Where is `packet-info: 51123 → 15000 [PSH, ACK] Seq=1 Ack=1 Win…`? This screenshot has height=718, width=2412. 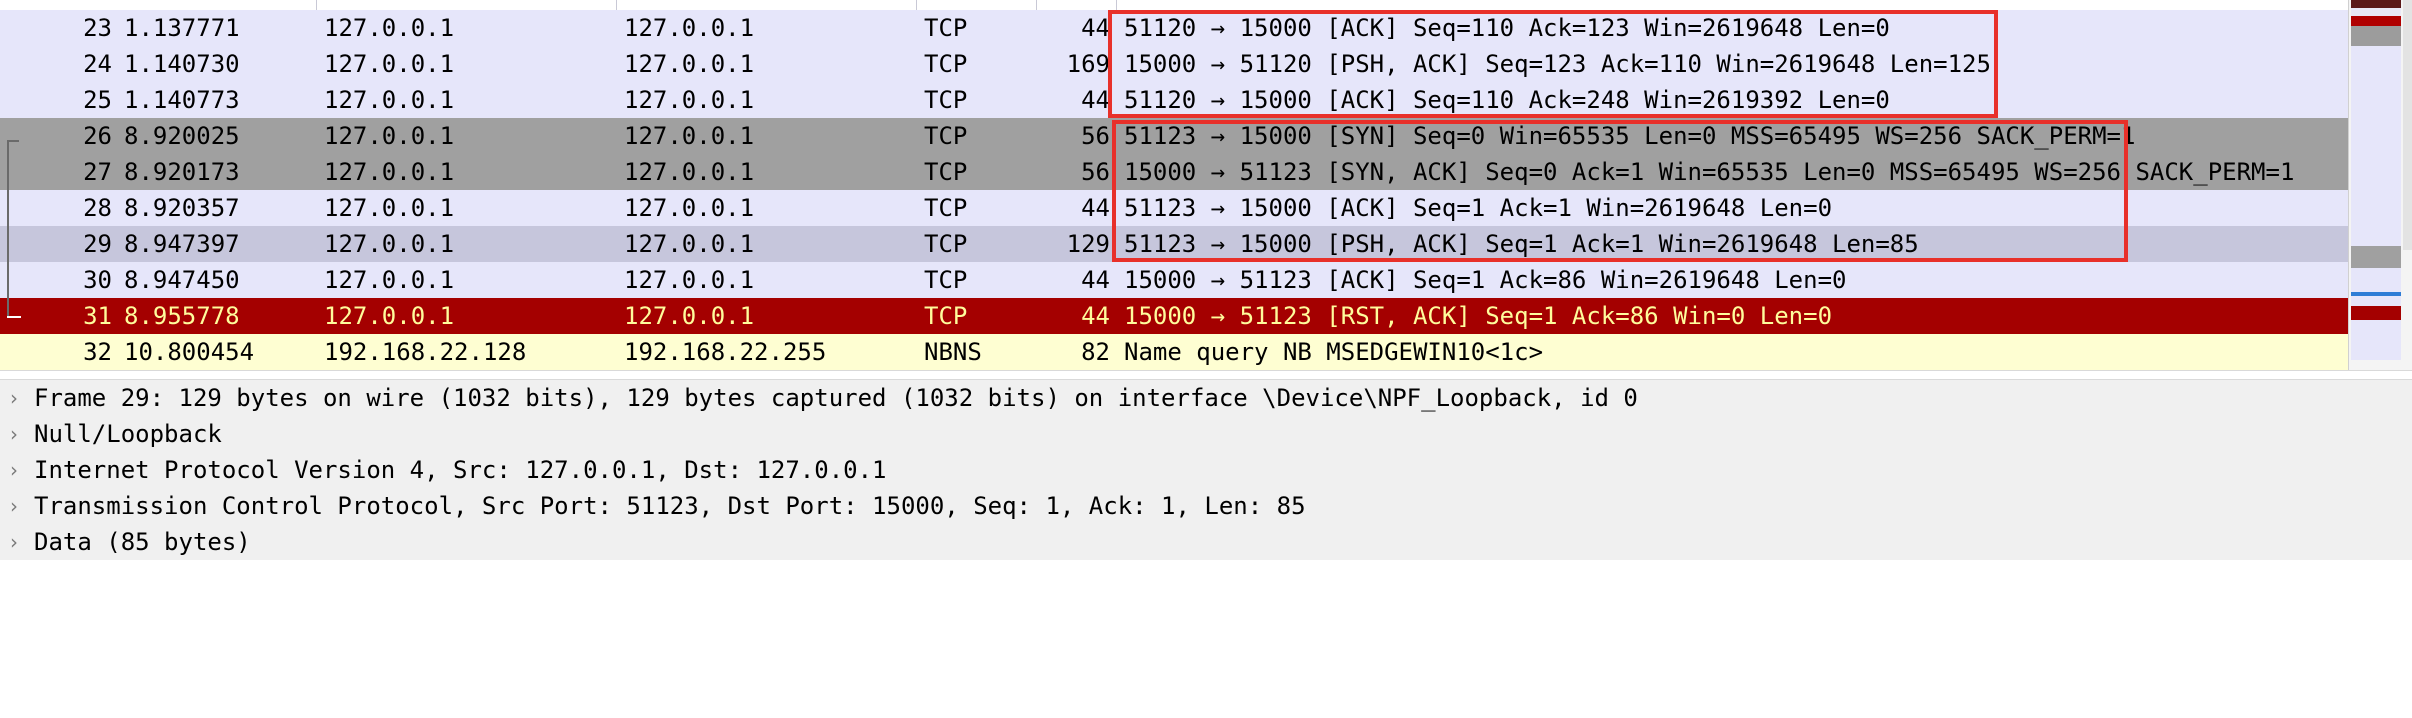
packet-info: 51123 → 15000 [PSH, ACK] Seq=1 Ack=1 Win… is located at coordinates (1521, 244).